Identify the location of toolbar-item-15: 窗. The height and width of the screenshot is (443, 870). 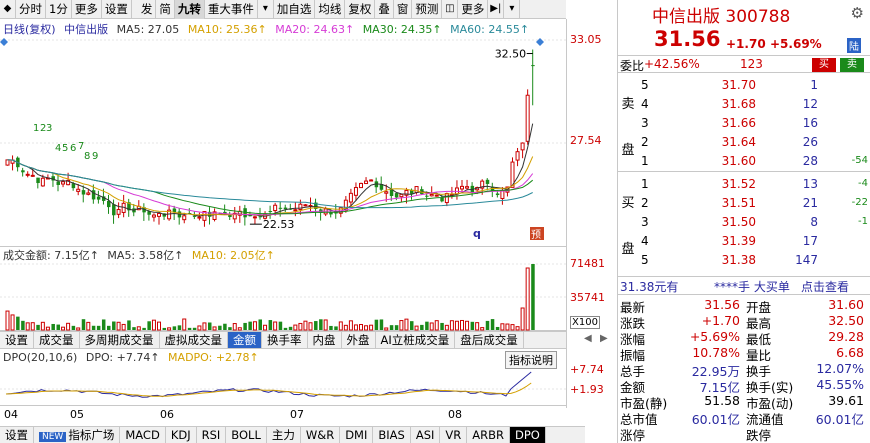
(403, 9).